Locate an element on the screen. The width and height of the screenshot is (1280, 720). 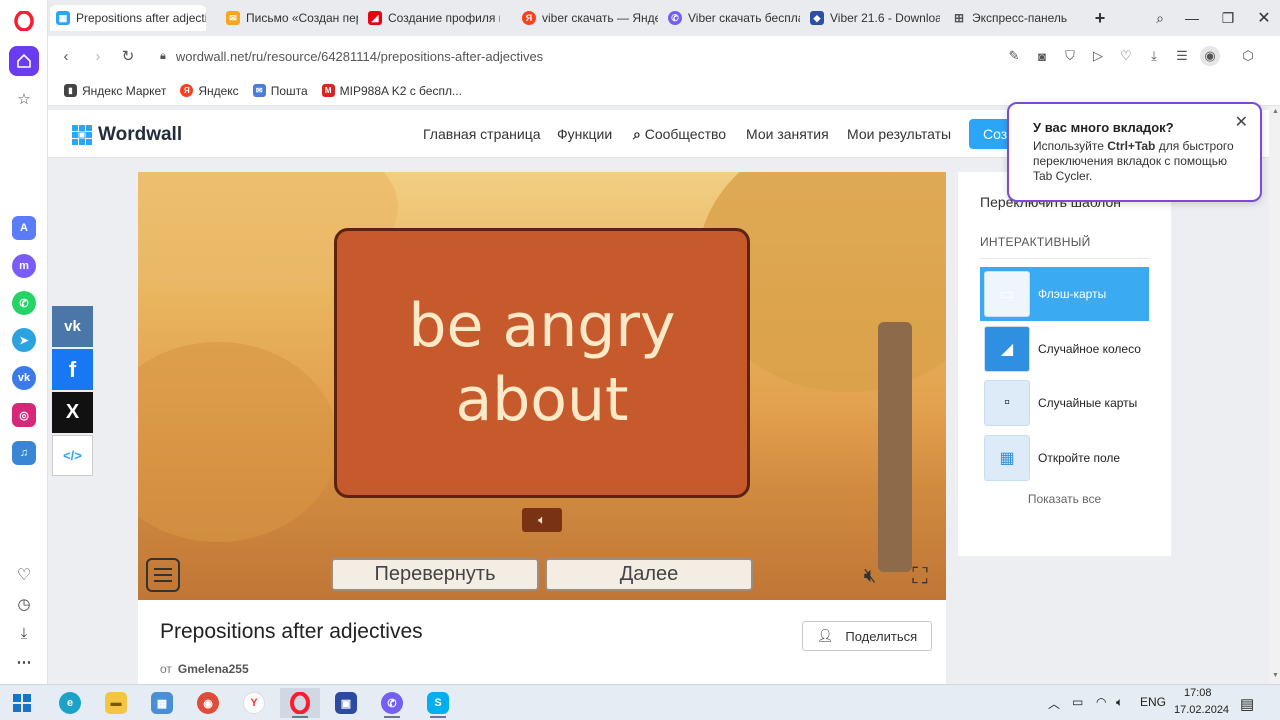
downloads-icon: ⤓ is located at coordinates (24, 633).